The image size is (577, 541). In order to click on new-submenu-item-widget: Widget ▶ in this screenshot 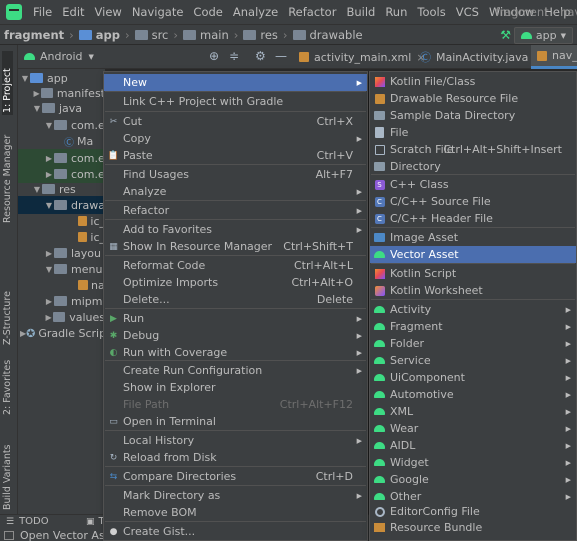, I will do `click(473, 462)`.